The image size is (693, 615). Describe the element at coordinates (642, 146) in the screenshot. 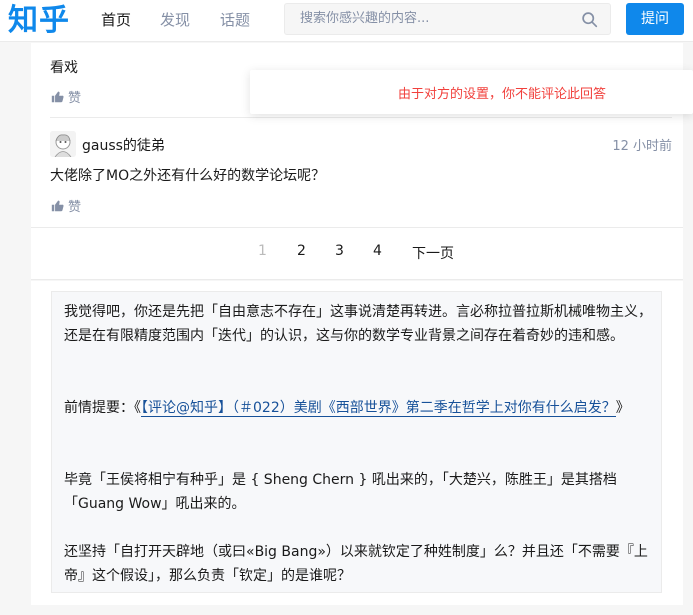

I see `comment-time: 12 小时前` at that location.